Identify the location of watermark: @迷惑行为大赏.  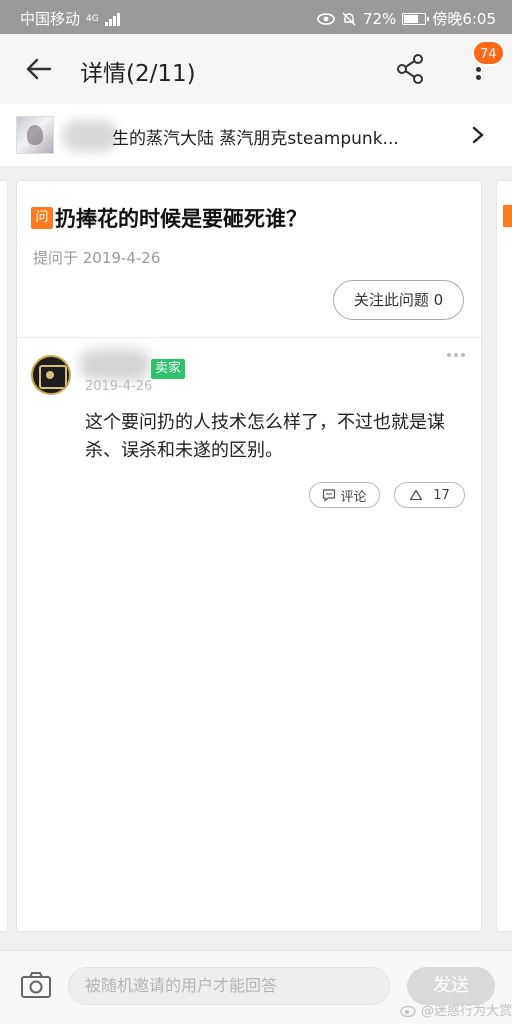
(456, 1009).